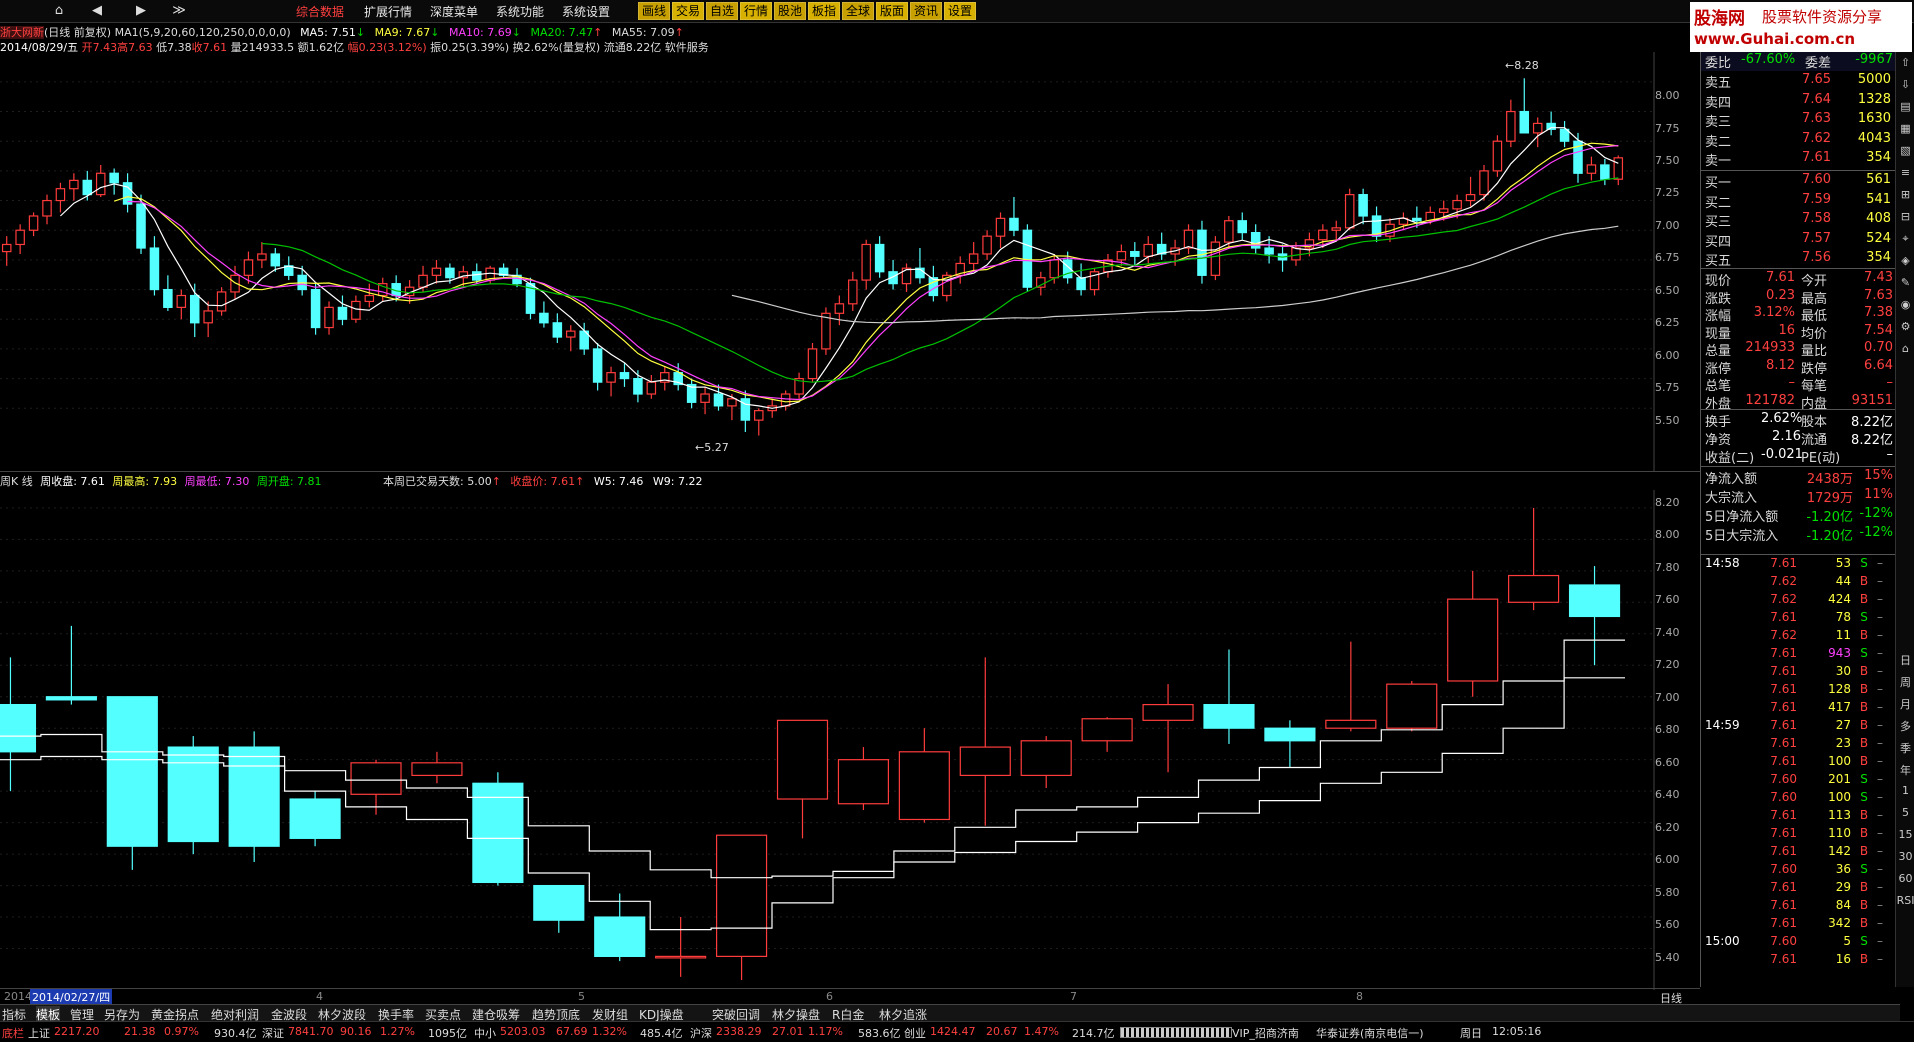 This screenshot has width=1914, height=1042. What do you see at coordinates (1905, 726) in the screenshot?
I see `period-button: 多` at bounding box center [1905, 726].